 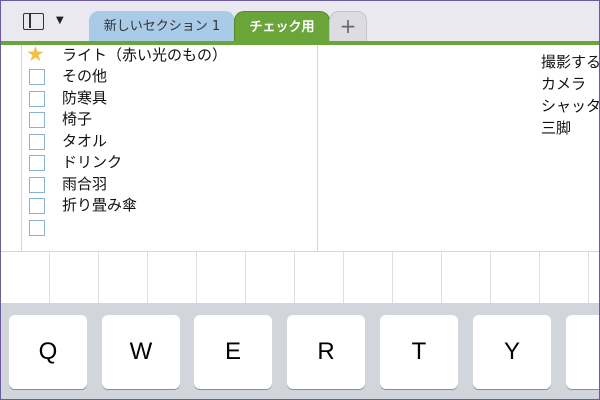 I want to click on key-e: E, so click(x=233, y=352).